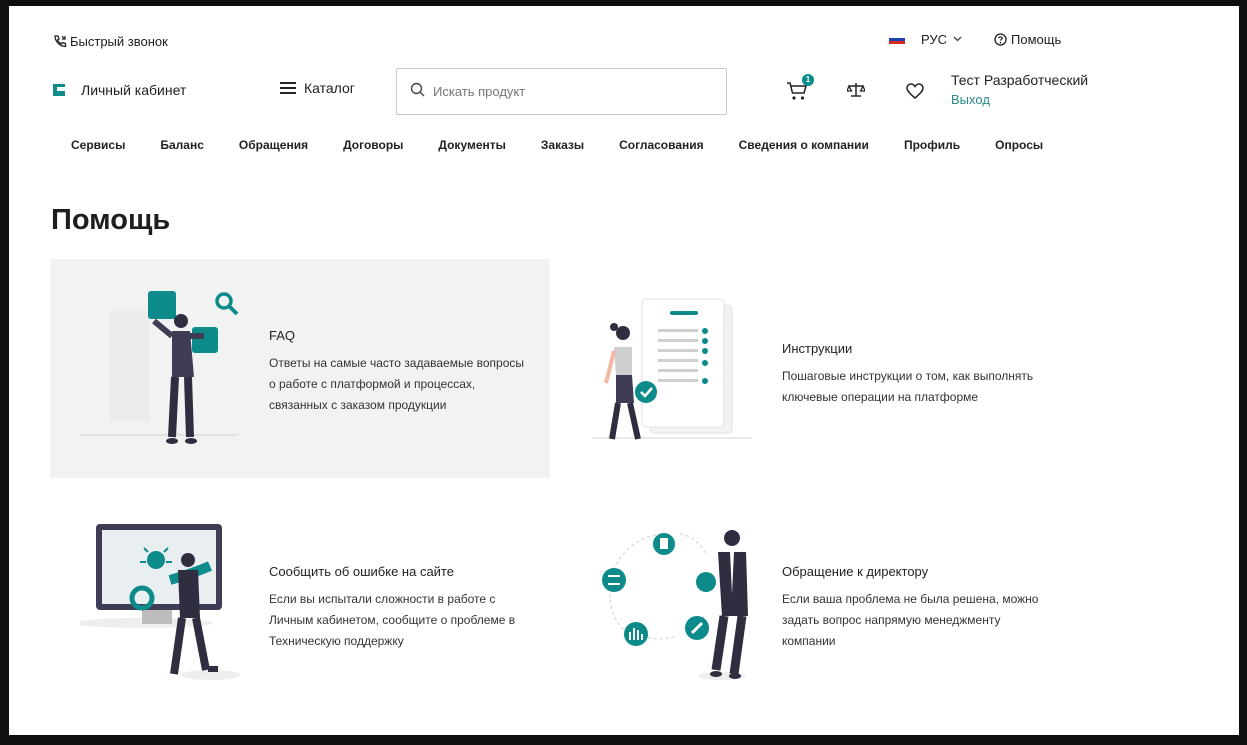  Describe the element at coordinates (897, 39) in the screenshot. I see `russia-flag-icon` at that location.